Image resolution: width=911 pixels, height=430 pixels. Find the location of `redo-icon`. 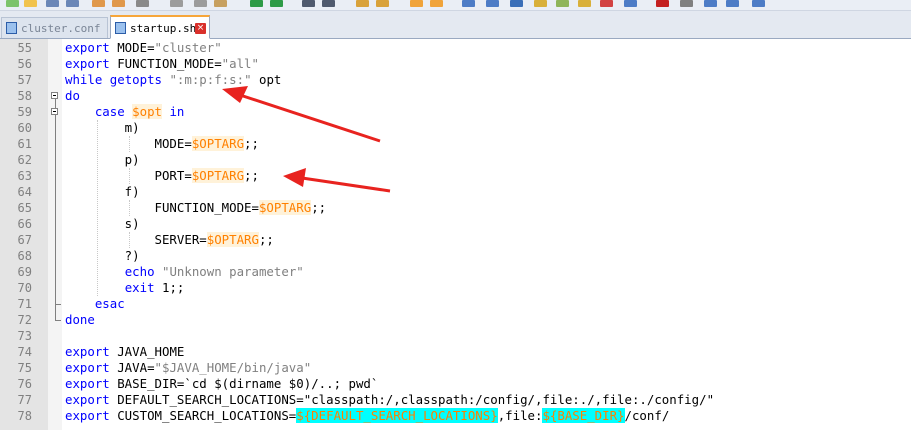

redo-icon is located at coordinates (276, 3).